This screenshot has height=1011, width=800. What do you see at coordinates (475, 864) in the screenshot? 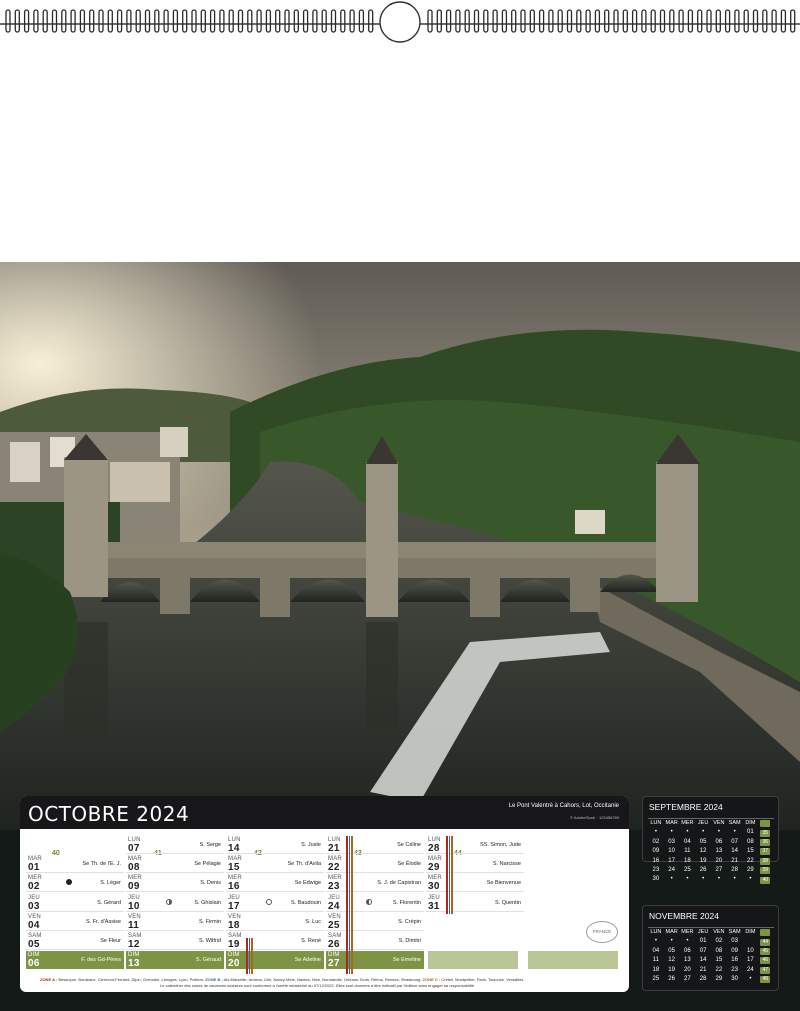
I see `day-cell: MAR 29 S. Narcisse` at bounding box center [475, 864].